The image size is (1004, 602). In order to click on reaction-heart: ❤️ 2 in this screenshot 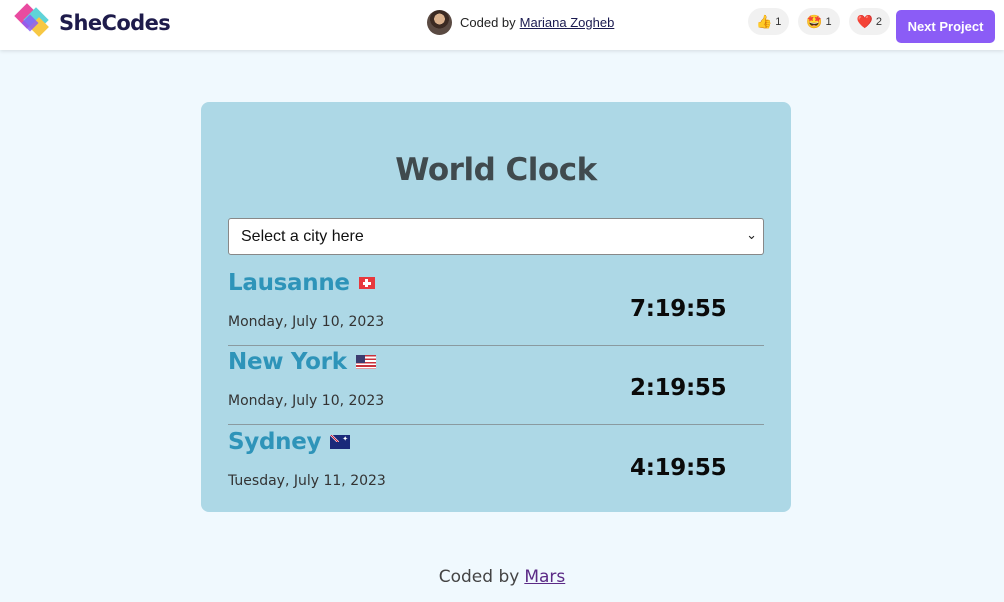, I will do `click(869, 21)`.